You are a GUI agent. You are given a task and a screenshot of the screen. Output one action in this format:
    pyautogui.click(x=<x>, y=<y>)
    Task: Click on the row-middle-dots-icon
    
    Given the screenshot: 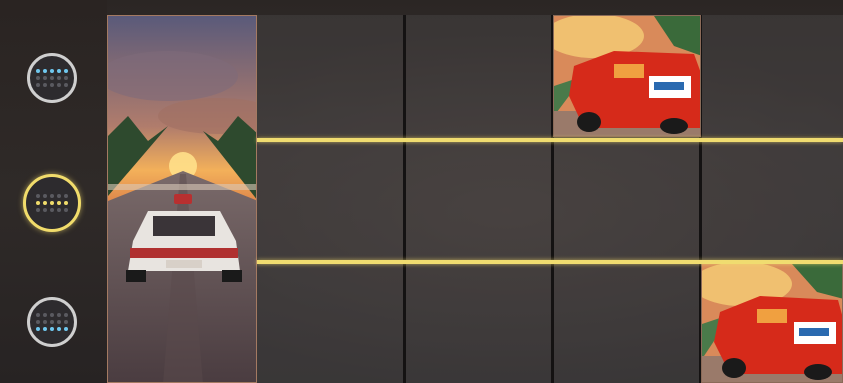 What is the action you would take?
    pyautogui.click(x=52, y=203)
    